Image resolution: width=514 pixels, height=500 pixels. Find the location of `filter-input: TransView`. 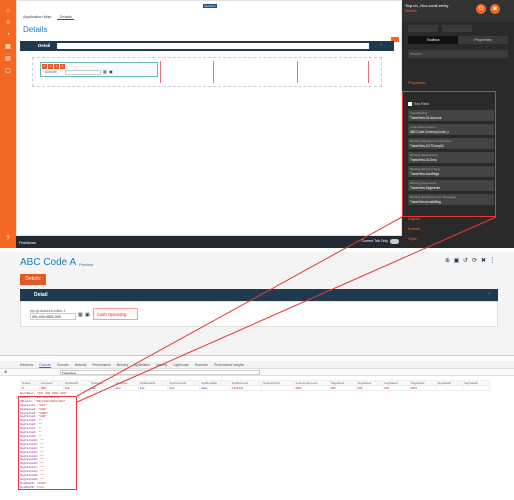

filter-input: TransView is located at coordinates (160, 372).